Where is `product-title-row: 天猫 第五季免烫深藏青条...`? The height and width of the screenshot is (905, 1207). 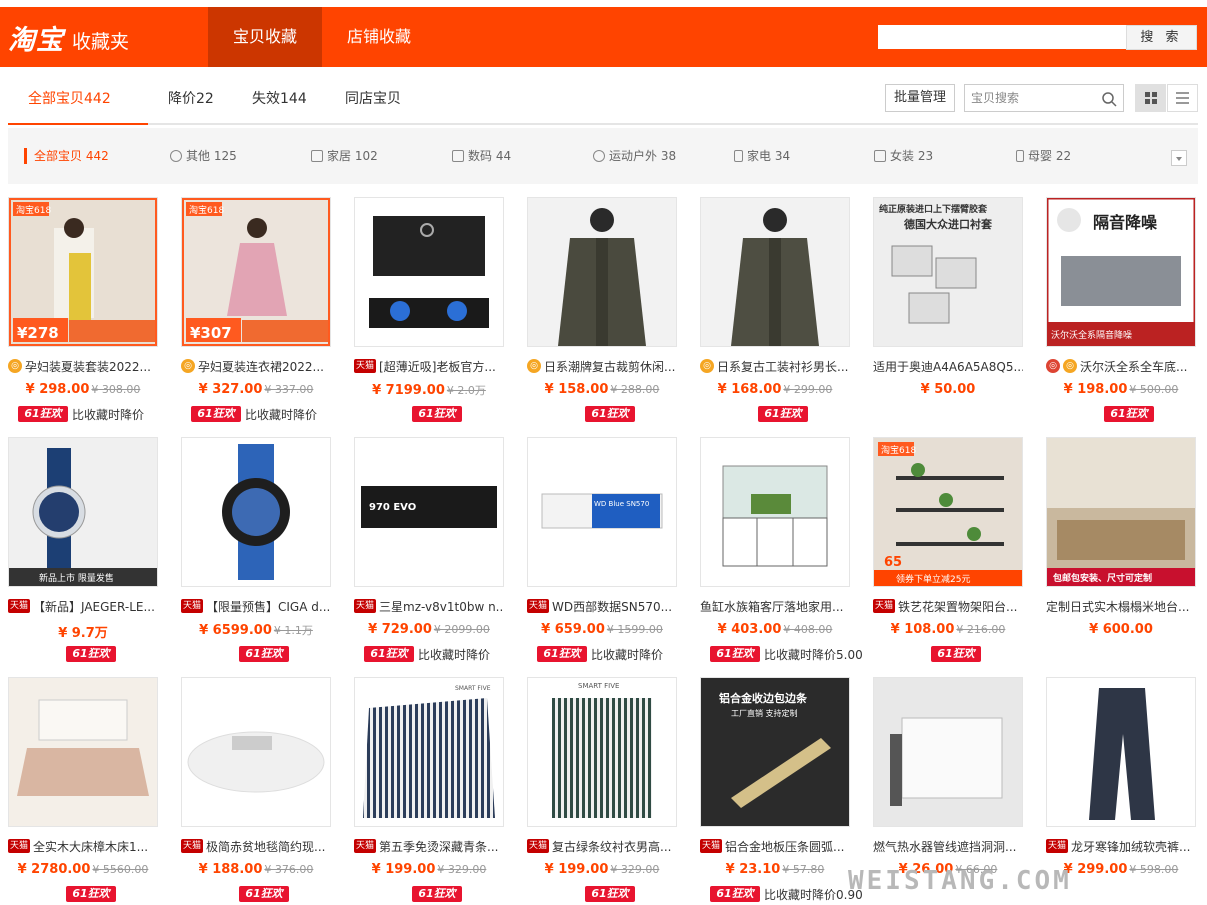 product-title-row: 天猫 第五季免烫深藏青条... is located at coordinates (429, 846).